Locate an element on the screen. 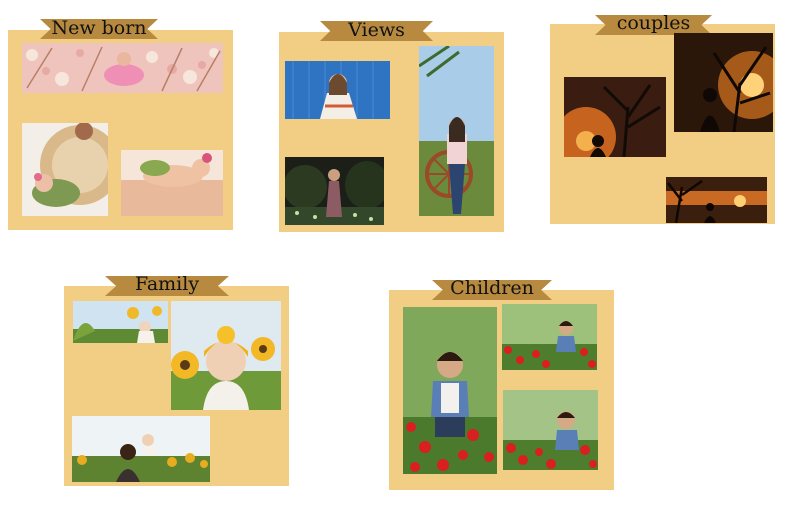  children-photo-poppies-large is located at coordinates (450, 390).